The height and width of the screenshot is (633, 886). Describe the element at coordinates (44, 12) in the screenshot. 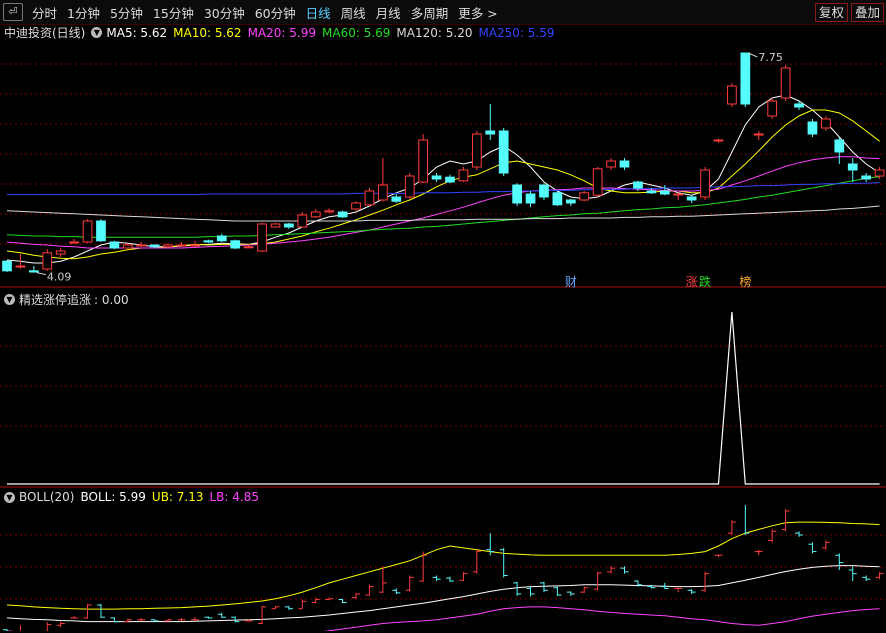

I see `period-tab-0: 分时` at that location.